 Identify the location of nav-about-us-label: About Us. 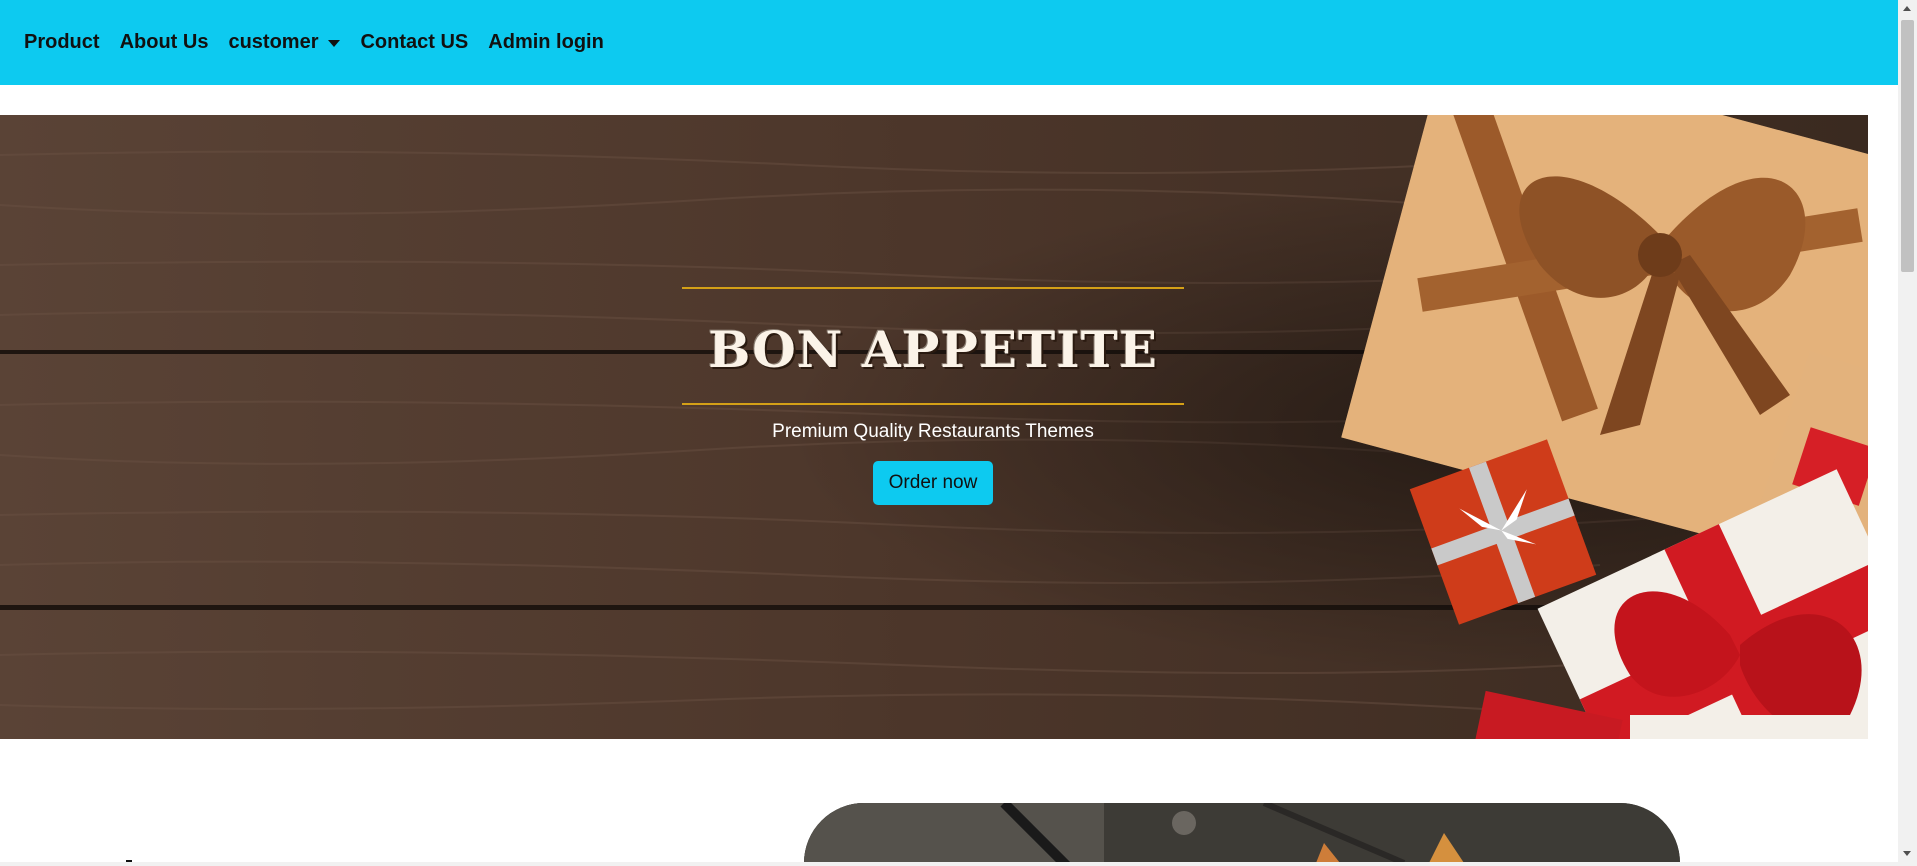
(164, 42).